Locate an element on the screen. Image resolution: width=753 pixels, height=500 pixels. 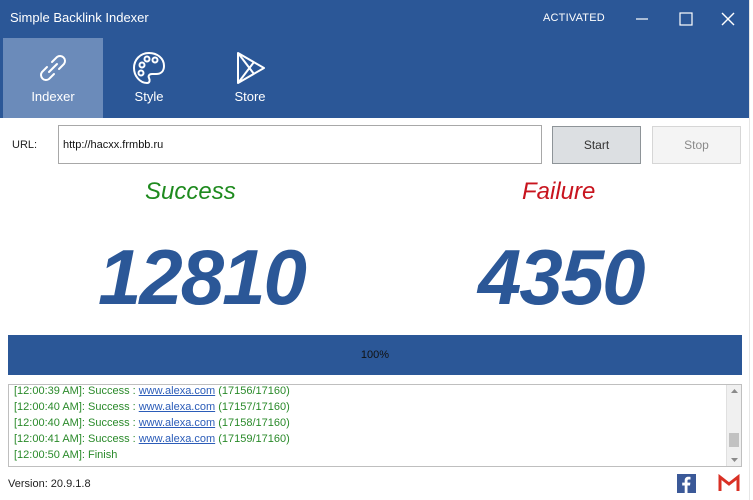
window-edge is located at coordinates (751, 250).